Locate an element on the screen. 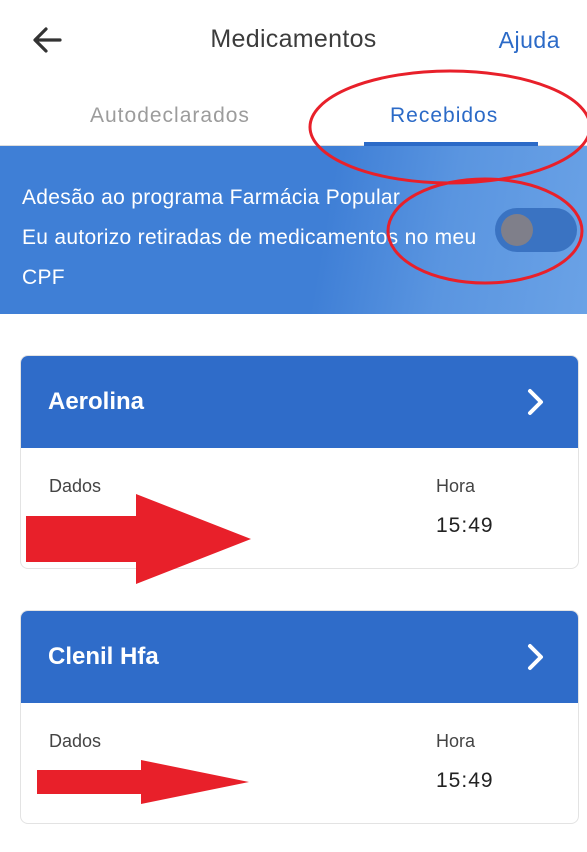 This screenshot has height=852, width=587. banner-title: Adesão ao programa Farmácia Popular is located at coordinates (211, 197).